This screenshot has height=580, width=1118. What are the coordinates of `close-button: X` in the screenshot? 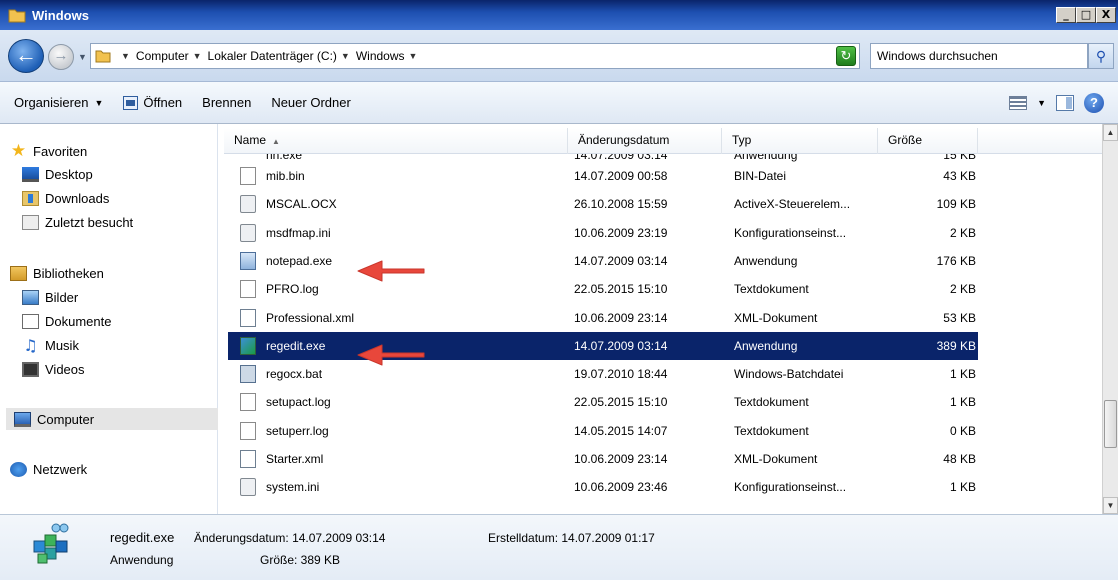 It's located at (1106, 15).